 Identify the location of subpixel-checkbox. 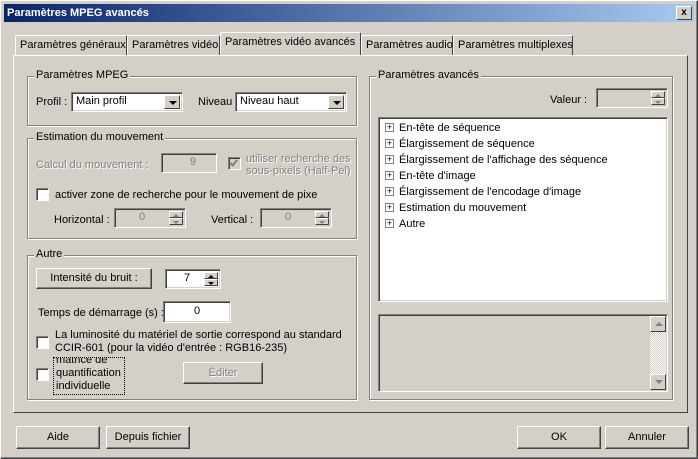
(234, 163).